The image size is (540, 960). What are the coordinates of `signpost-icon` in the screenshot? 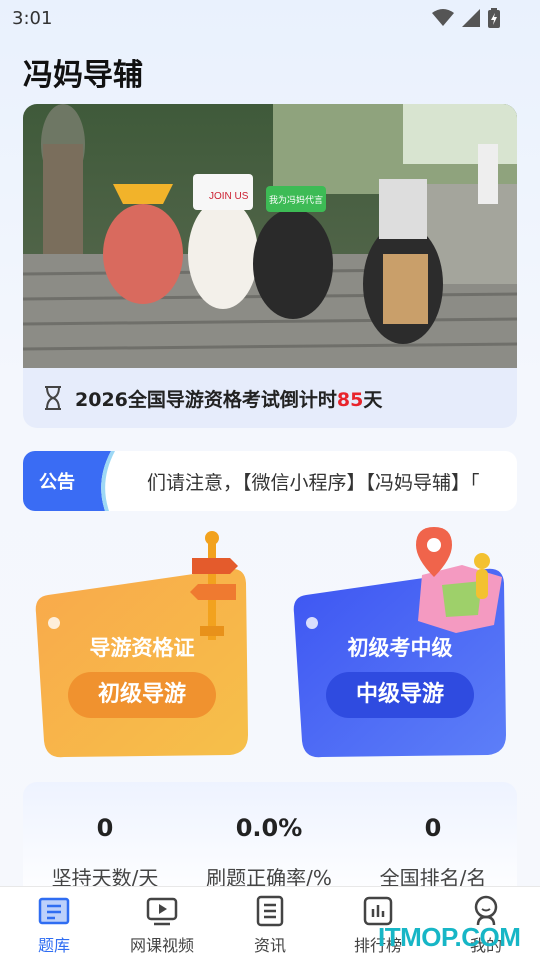 It's located at (214, 585).